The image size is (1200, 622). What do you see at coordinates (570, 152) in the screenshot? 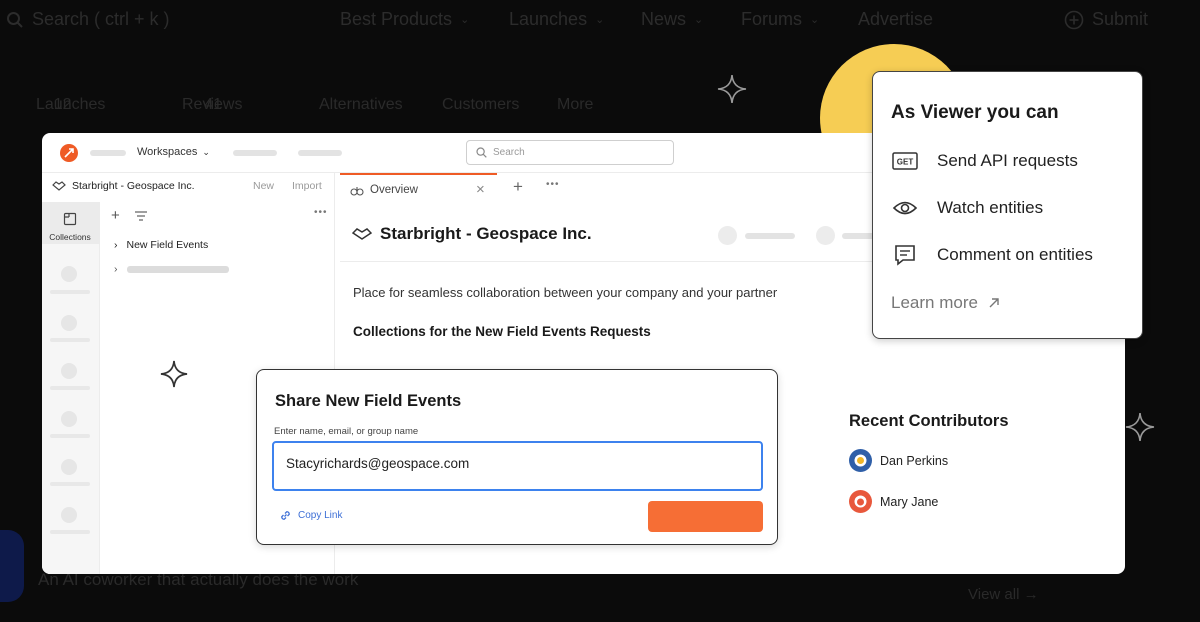
I see `app-search-input: Search` at bounding box center [570, 152].